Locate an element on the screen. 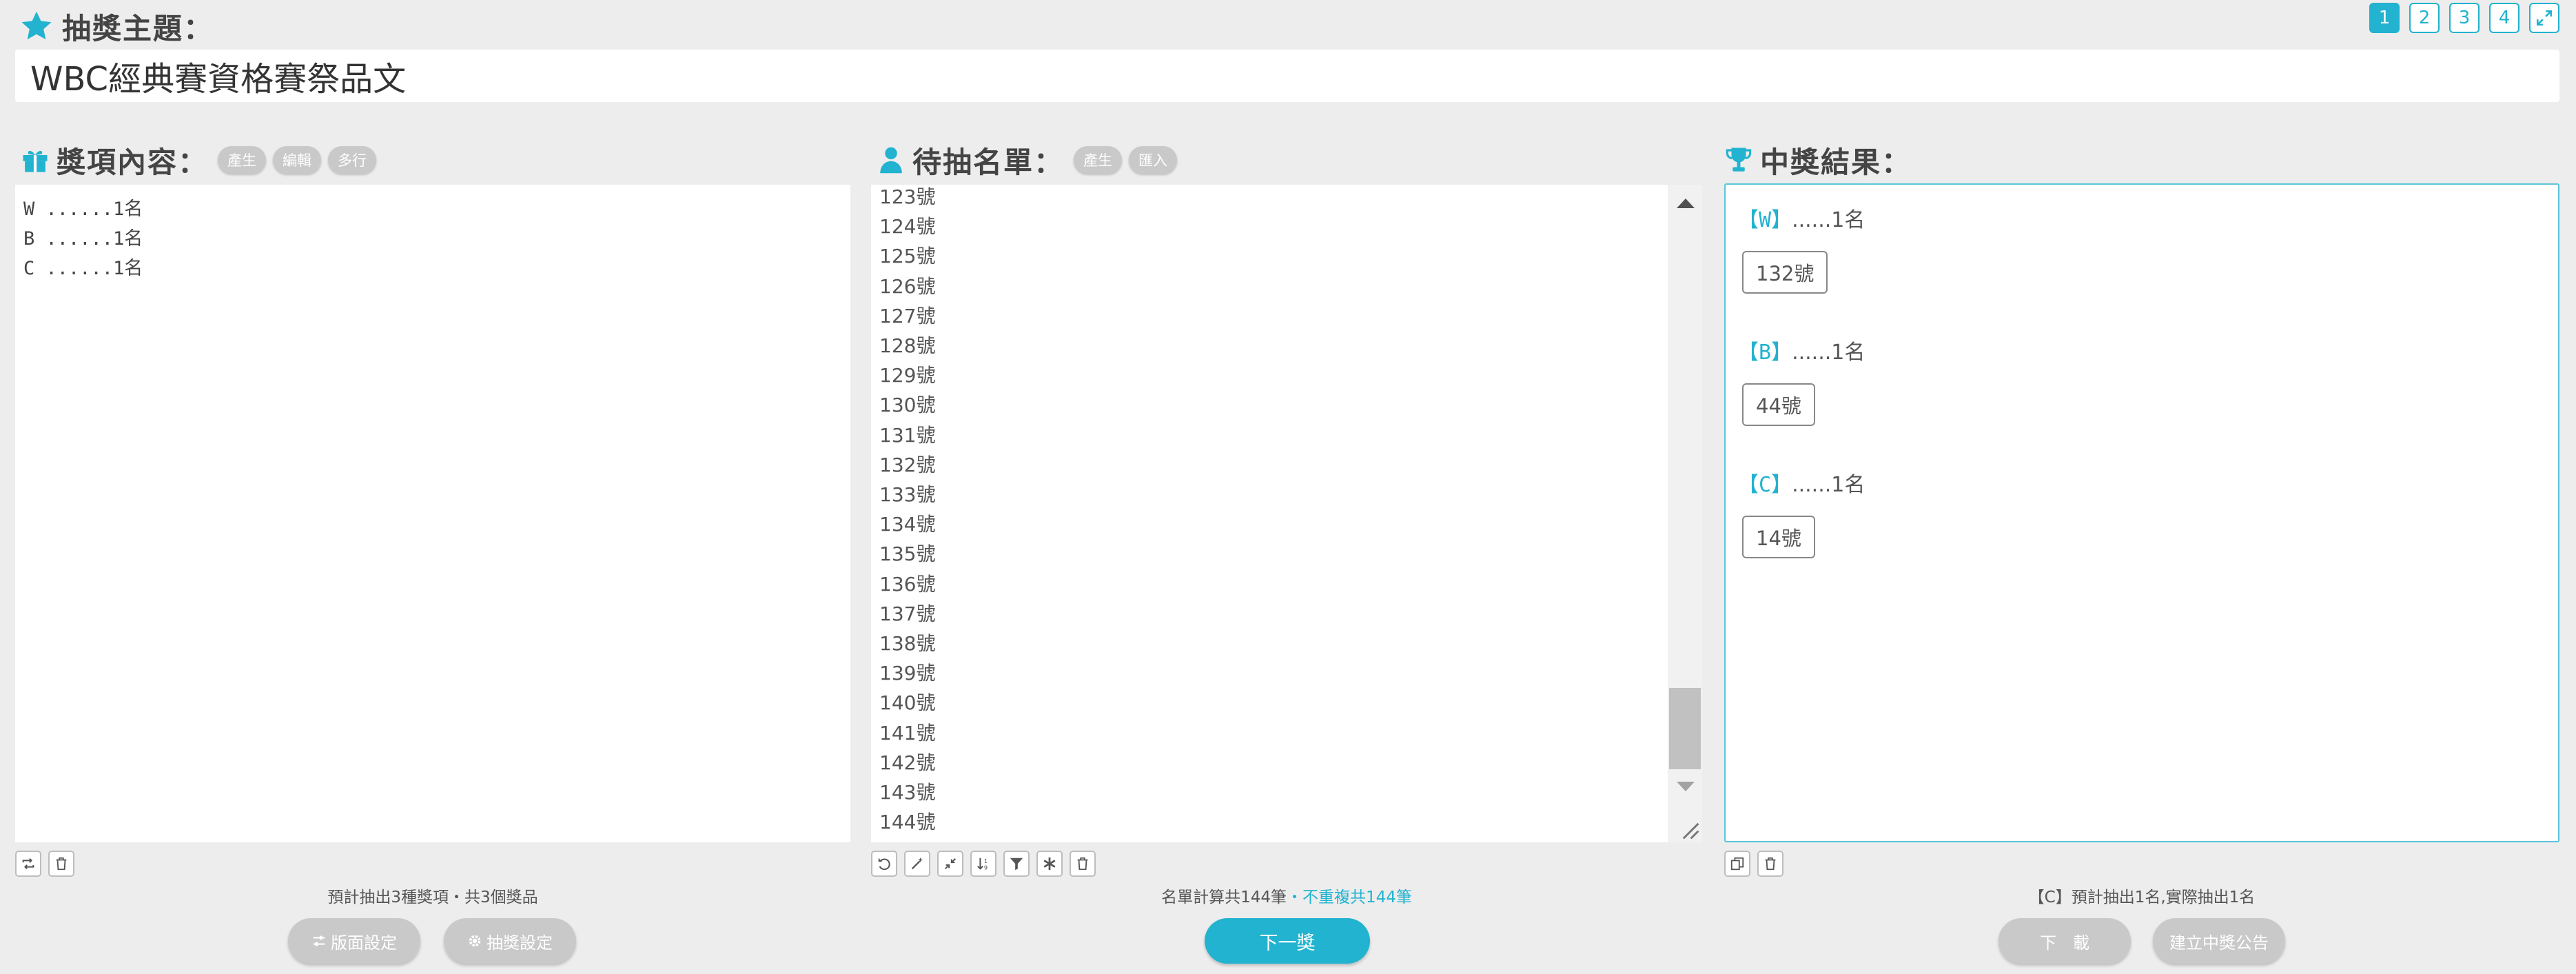 The image size is (2576, 974). candidate-entry: 142號 is located at coordinates (907, 762).